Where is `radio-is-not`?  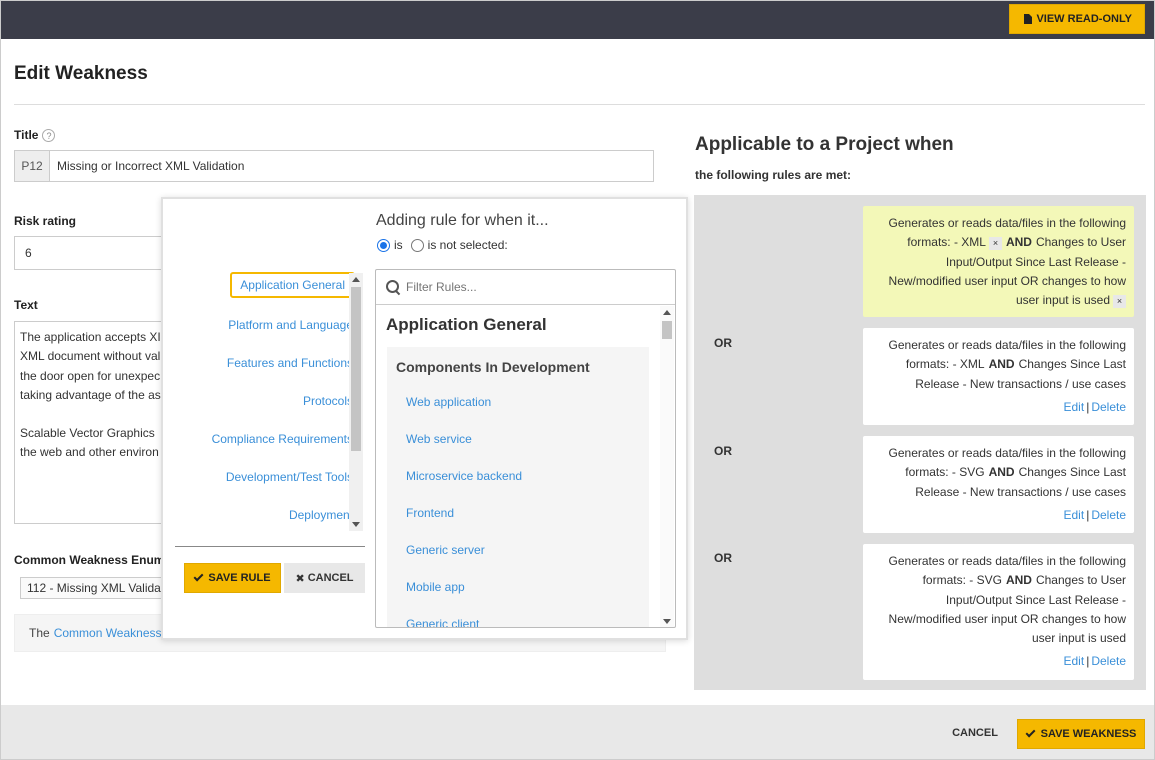 radio-is-not is located at coordinates (417, 245).